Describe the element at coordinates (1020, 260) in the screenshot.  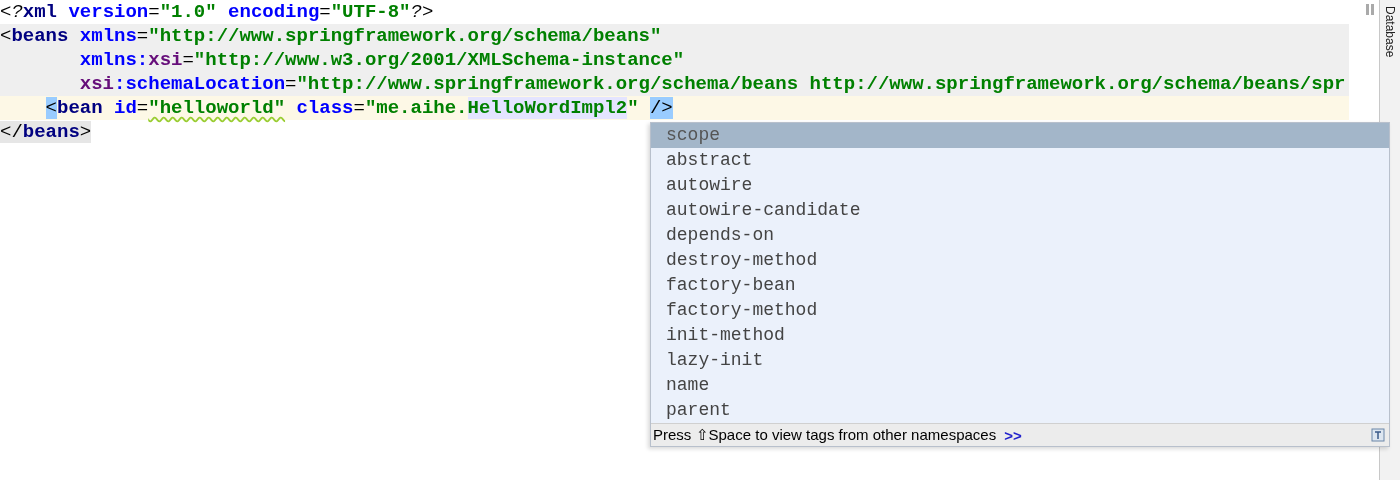
I see `completion-item: destroy-method` at that location.